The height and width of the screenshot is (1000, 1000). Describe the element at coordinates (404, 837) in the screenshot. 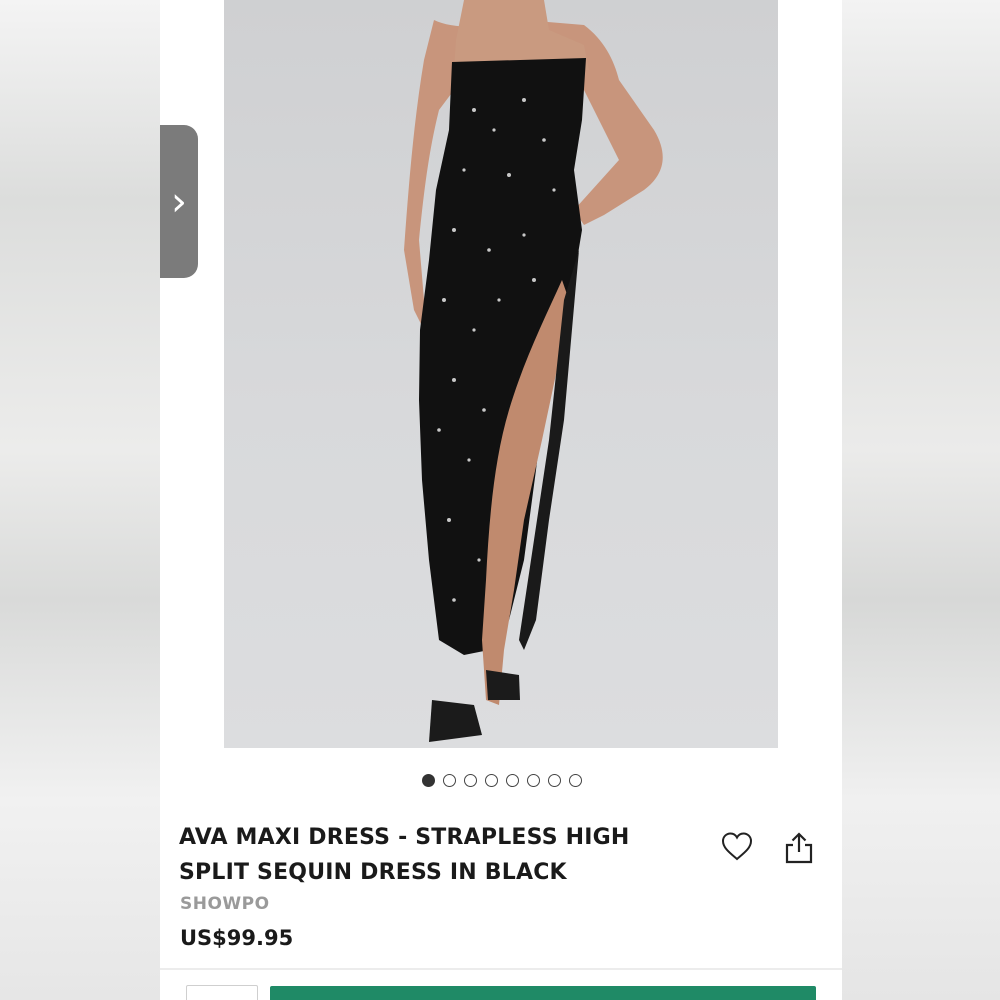

I see `product-title-line-1: AVA MAXI DRESS - STRAPLESS HIGH` at that location.